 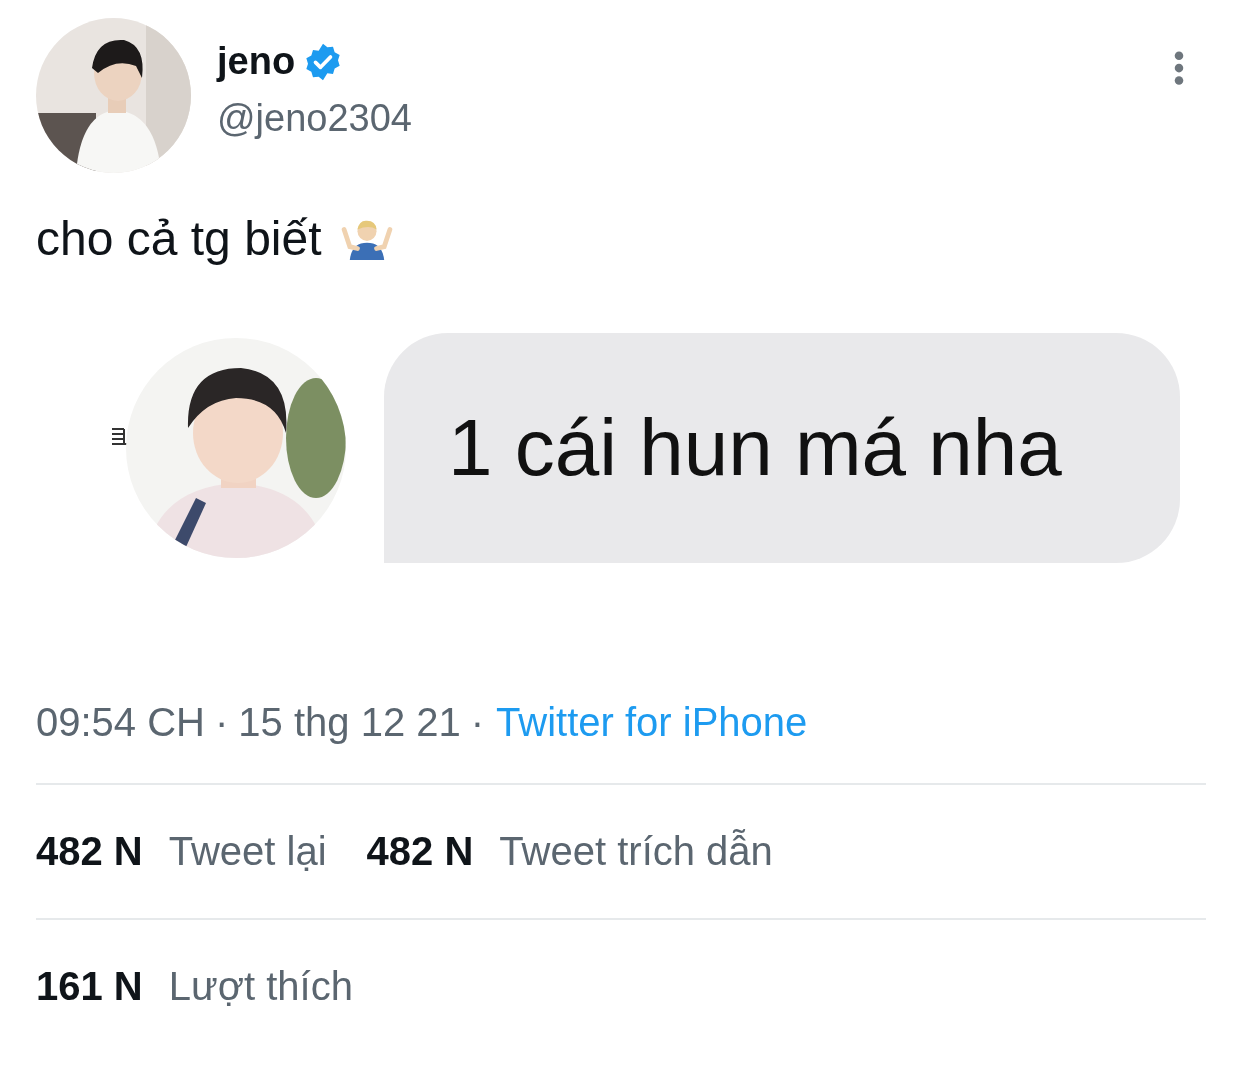 I want to click on tweet-time: 09:54 CH, so click(x=120, y=722).